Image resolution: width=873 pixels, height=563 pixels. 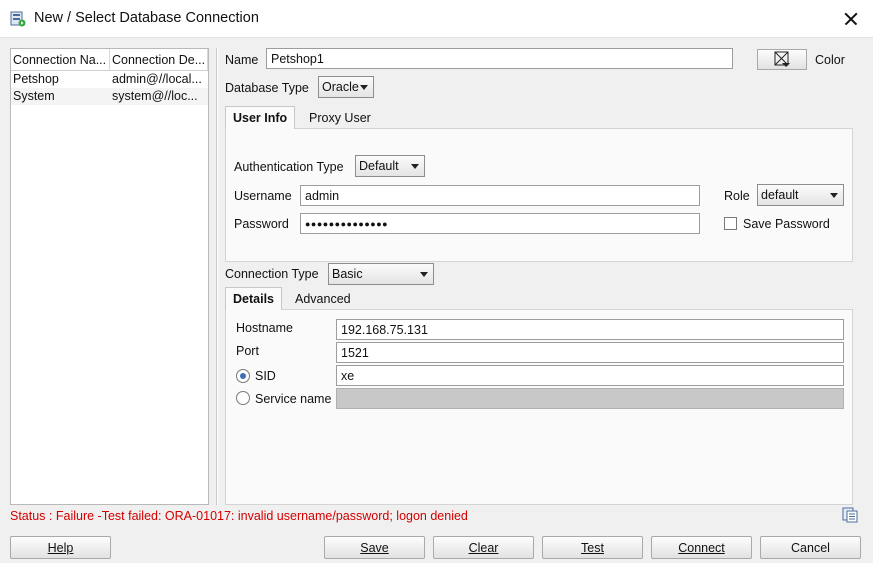 What do you see at coordinates (247, 351) in the screenshot?
I see `port-label: Port` at bounding box center [247, 351].